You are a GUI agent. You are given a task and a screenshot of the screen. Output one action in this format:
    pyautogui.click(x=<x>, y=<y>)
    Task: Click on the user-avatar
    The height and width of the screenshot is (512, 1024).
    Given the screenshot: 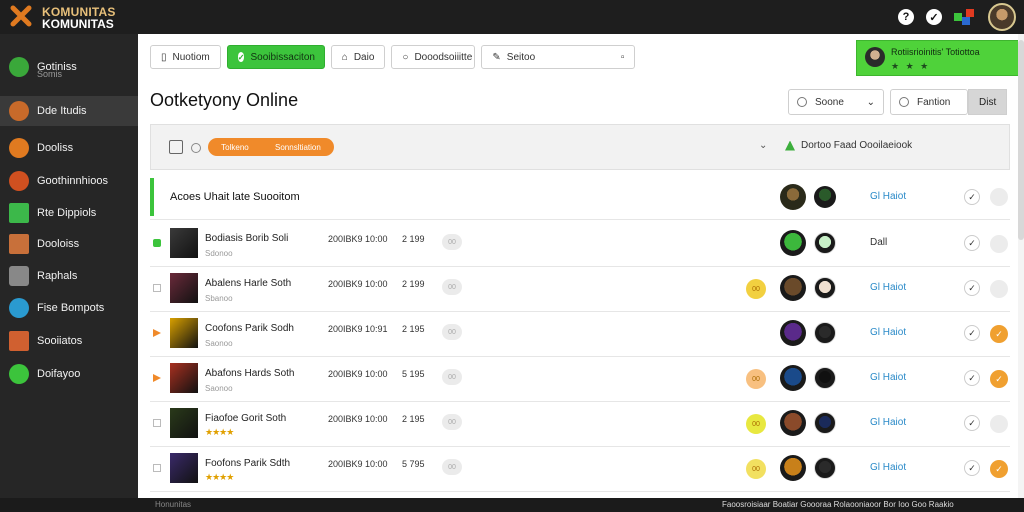 What is the action you would take?
    pyautogui.click(x=1002, y=17)
    